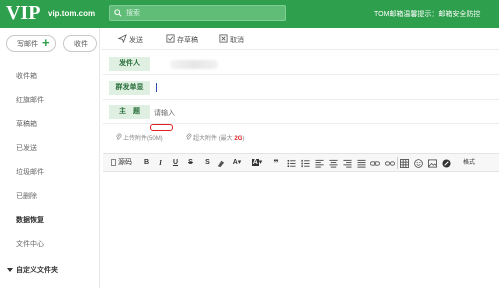  What do you see at coordinates (26, 124) in the screenshot?
I see `sidebar-item-drafts: 草稿箱` at bounding box center [26, 124].